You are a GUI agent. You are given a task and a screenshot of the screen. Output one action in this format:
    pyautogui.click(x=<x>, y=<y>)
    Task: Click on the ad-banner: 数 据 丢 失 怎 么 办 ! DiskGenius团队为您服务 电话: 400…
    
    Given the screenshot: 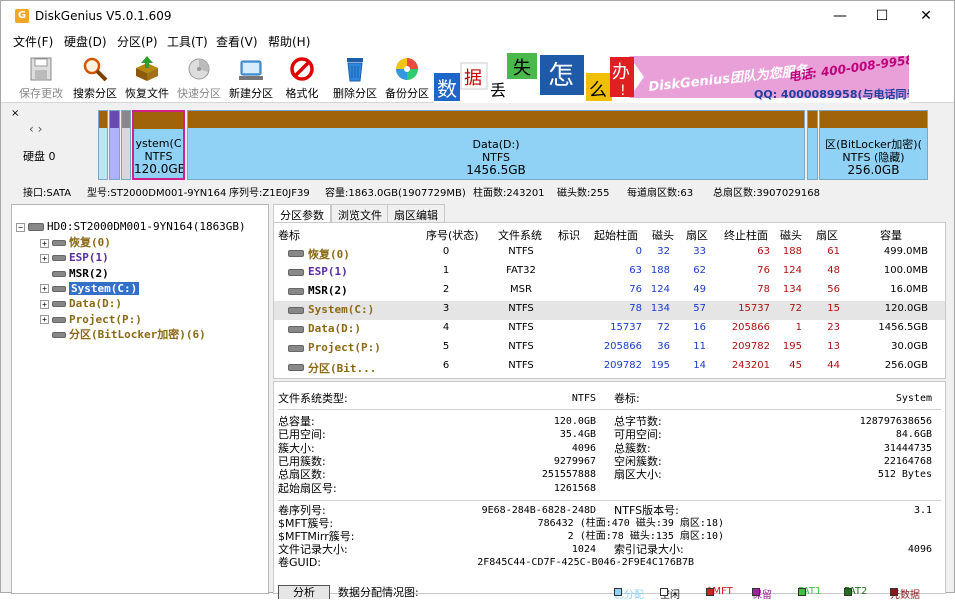 What is the action you would take?
    pyautogui.click(x=671, y=77)
    